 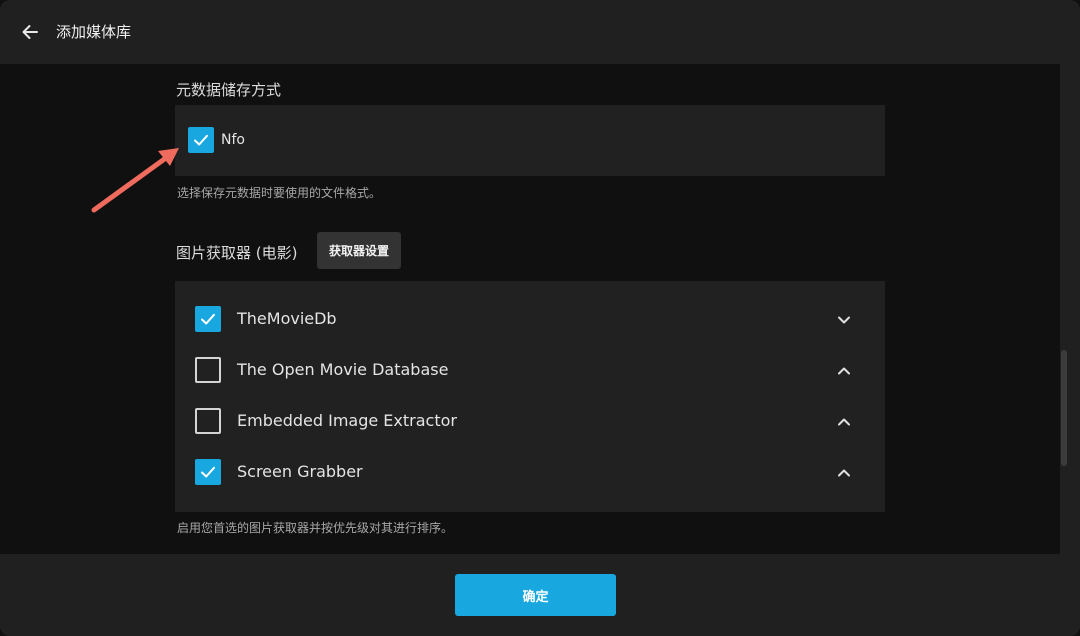 What do you see at coordinates (530, 140) in the screenshot?
I see `metadata-savers-box: Nfo` at bounding box center [530, 140].